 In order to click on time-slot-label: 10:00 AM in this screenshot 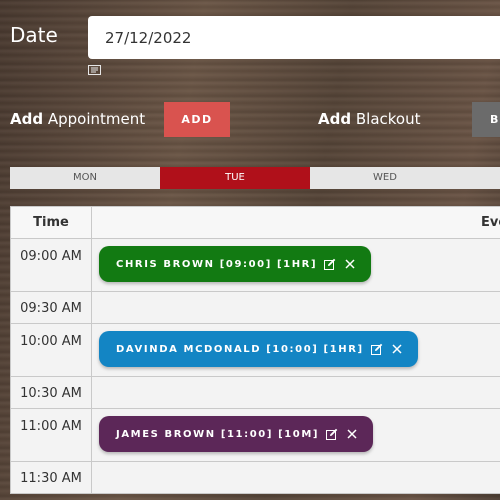, I will do `click(51, 350)`.